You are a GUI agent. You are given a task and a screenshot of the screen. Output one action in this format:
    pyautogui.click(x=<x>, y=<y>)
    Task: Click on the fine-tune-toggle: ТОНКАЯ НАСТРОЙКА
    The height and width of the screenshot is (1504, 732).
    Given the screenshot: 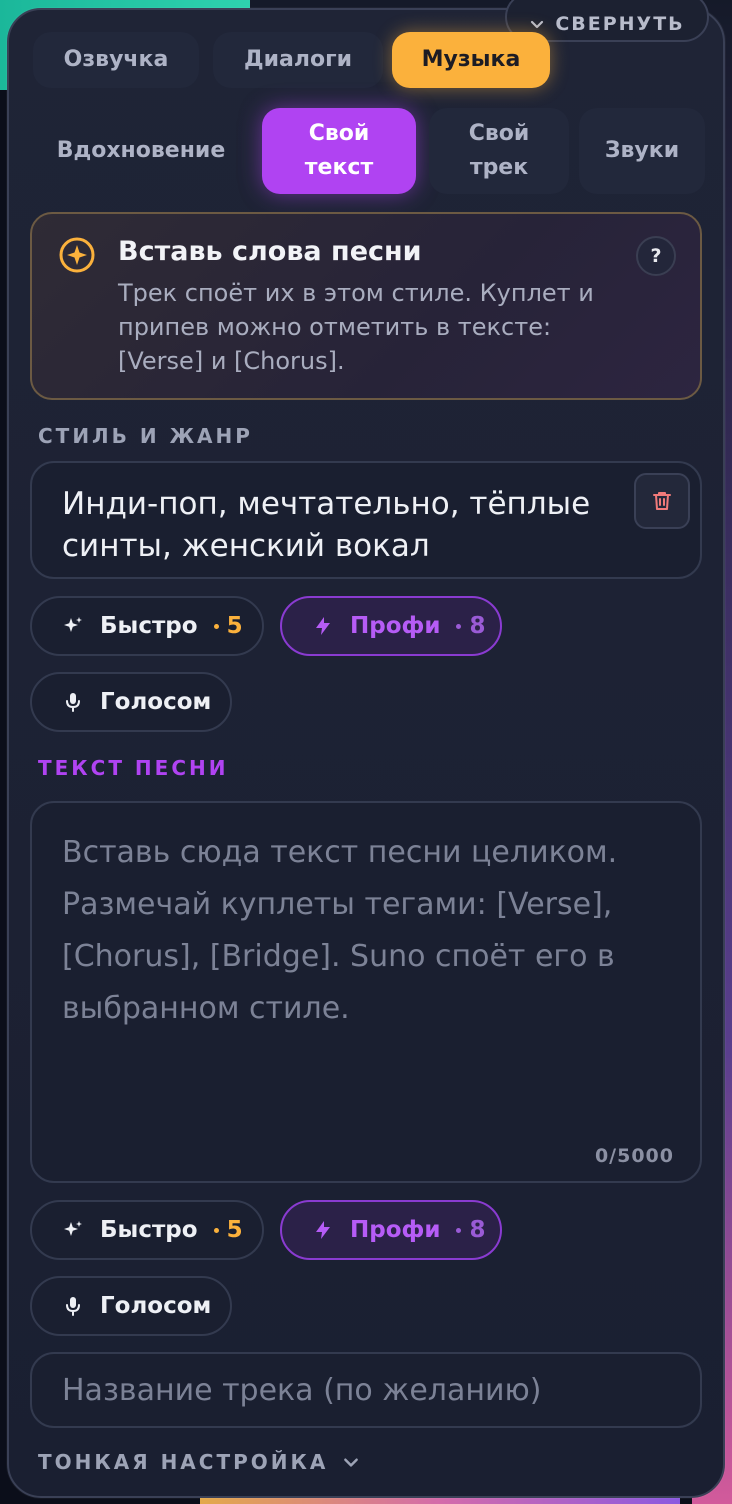 What is the action you would take?
    pyautogui.click(x=199, y=1462)
    